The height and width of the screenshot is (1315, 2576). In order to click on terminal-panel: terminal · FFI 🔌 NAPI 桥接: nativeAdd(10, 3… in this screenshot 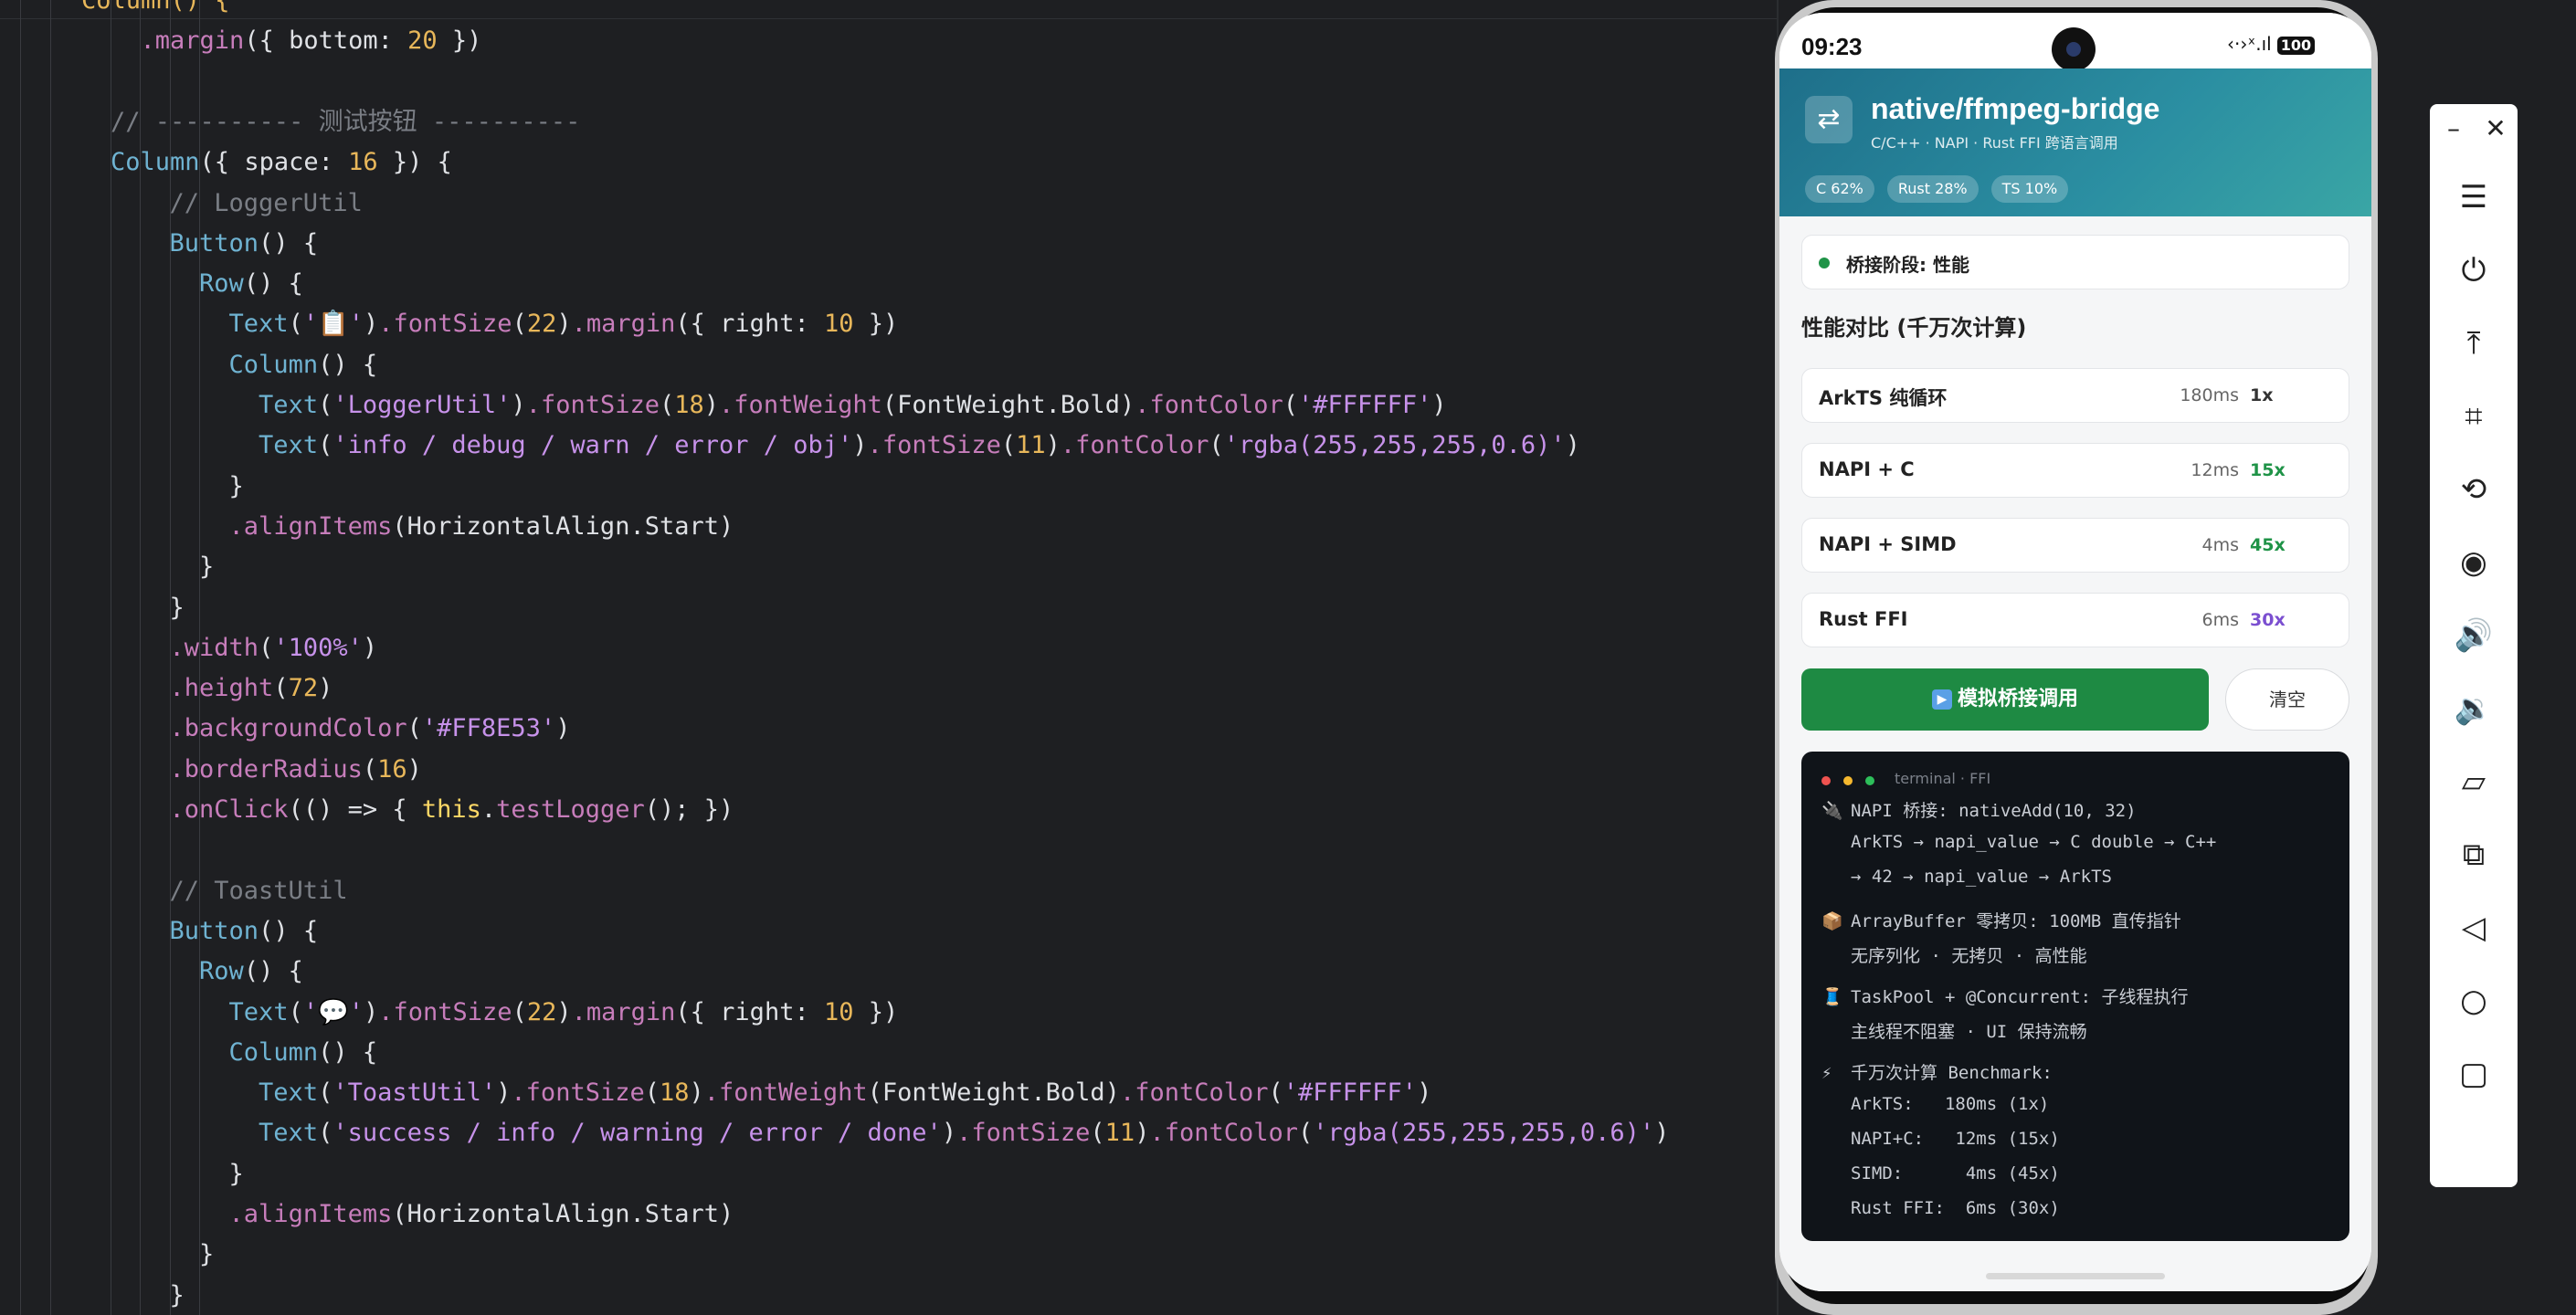, I will do `click(2075, 997)`.